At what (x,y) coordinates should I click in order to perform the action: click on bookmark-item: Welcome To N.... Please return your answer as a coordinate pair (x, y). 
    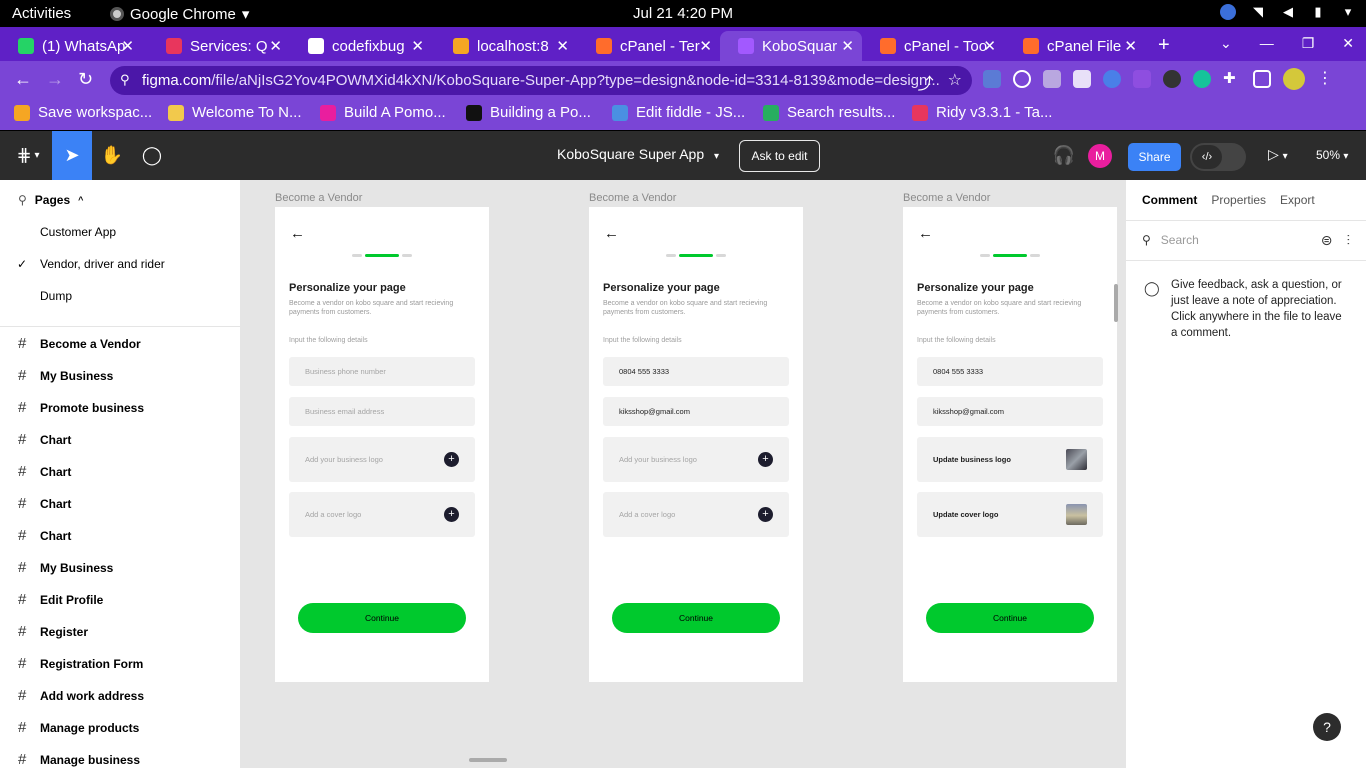
    Looking at the image, I should click on (234, 112).